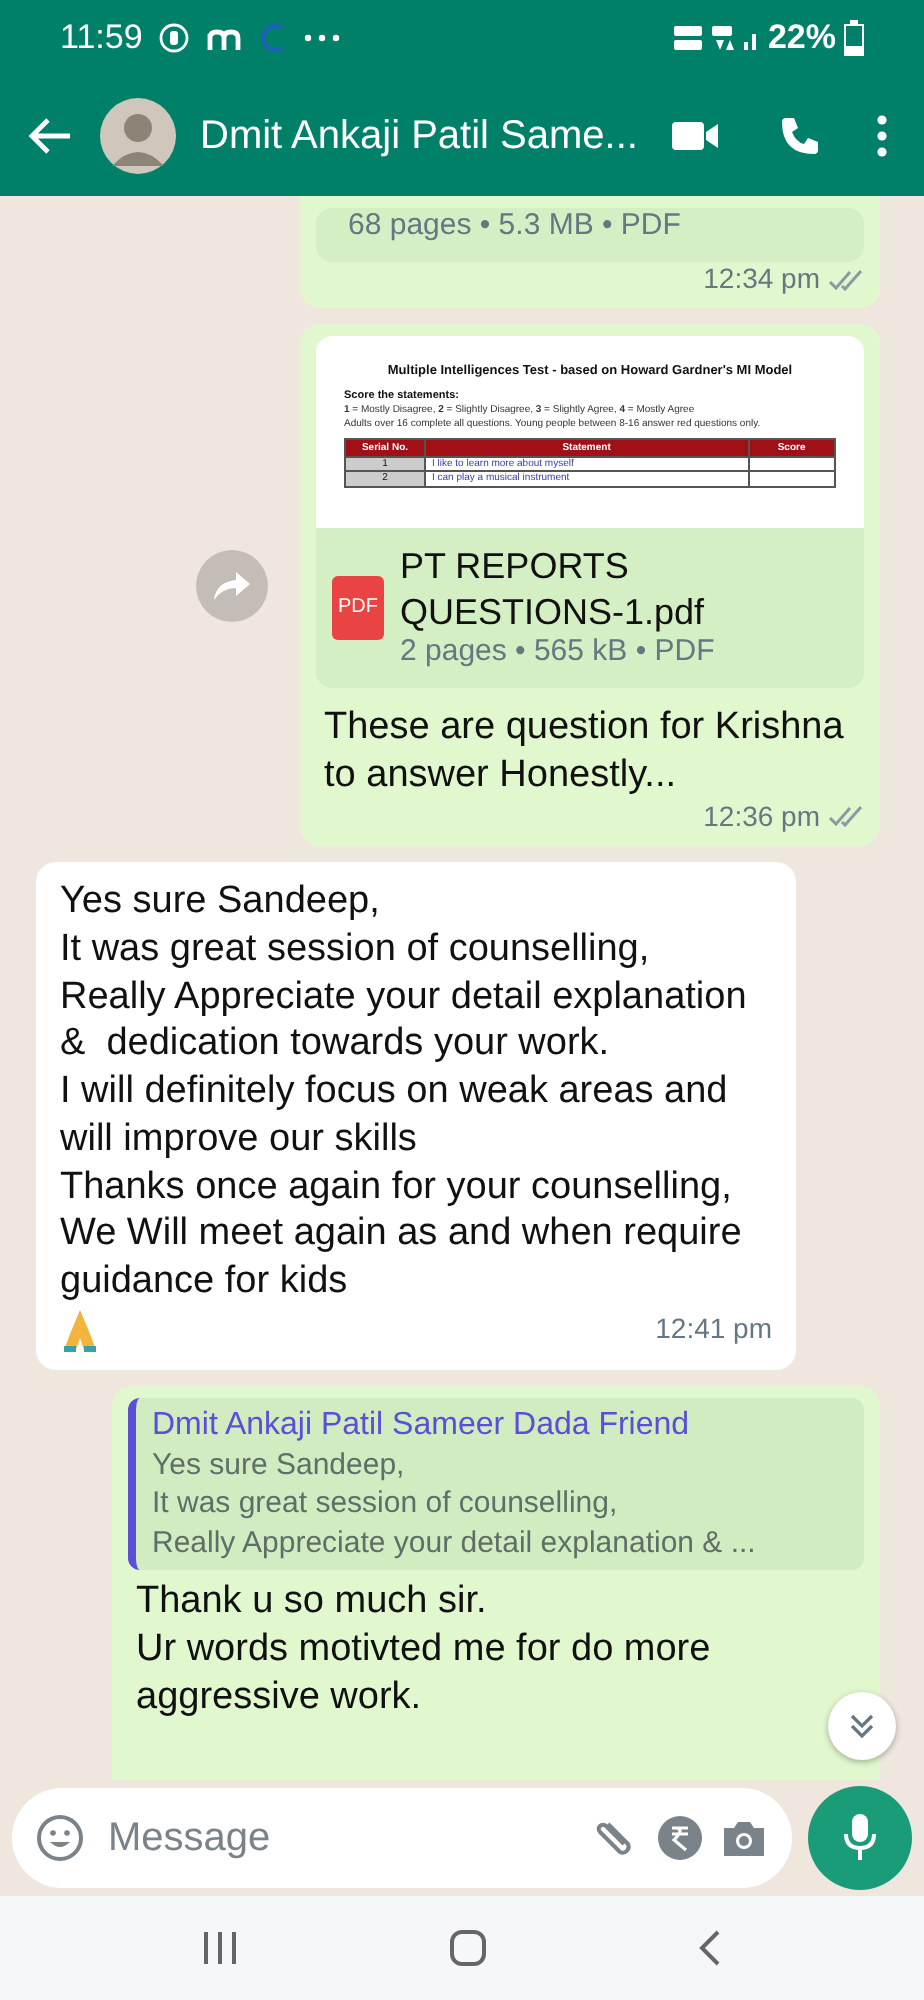  What do you see at coordinates (801, 38) in the screenshot?
I see `battery-percent: 22%` at bounding box center [801, 38].